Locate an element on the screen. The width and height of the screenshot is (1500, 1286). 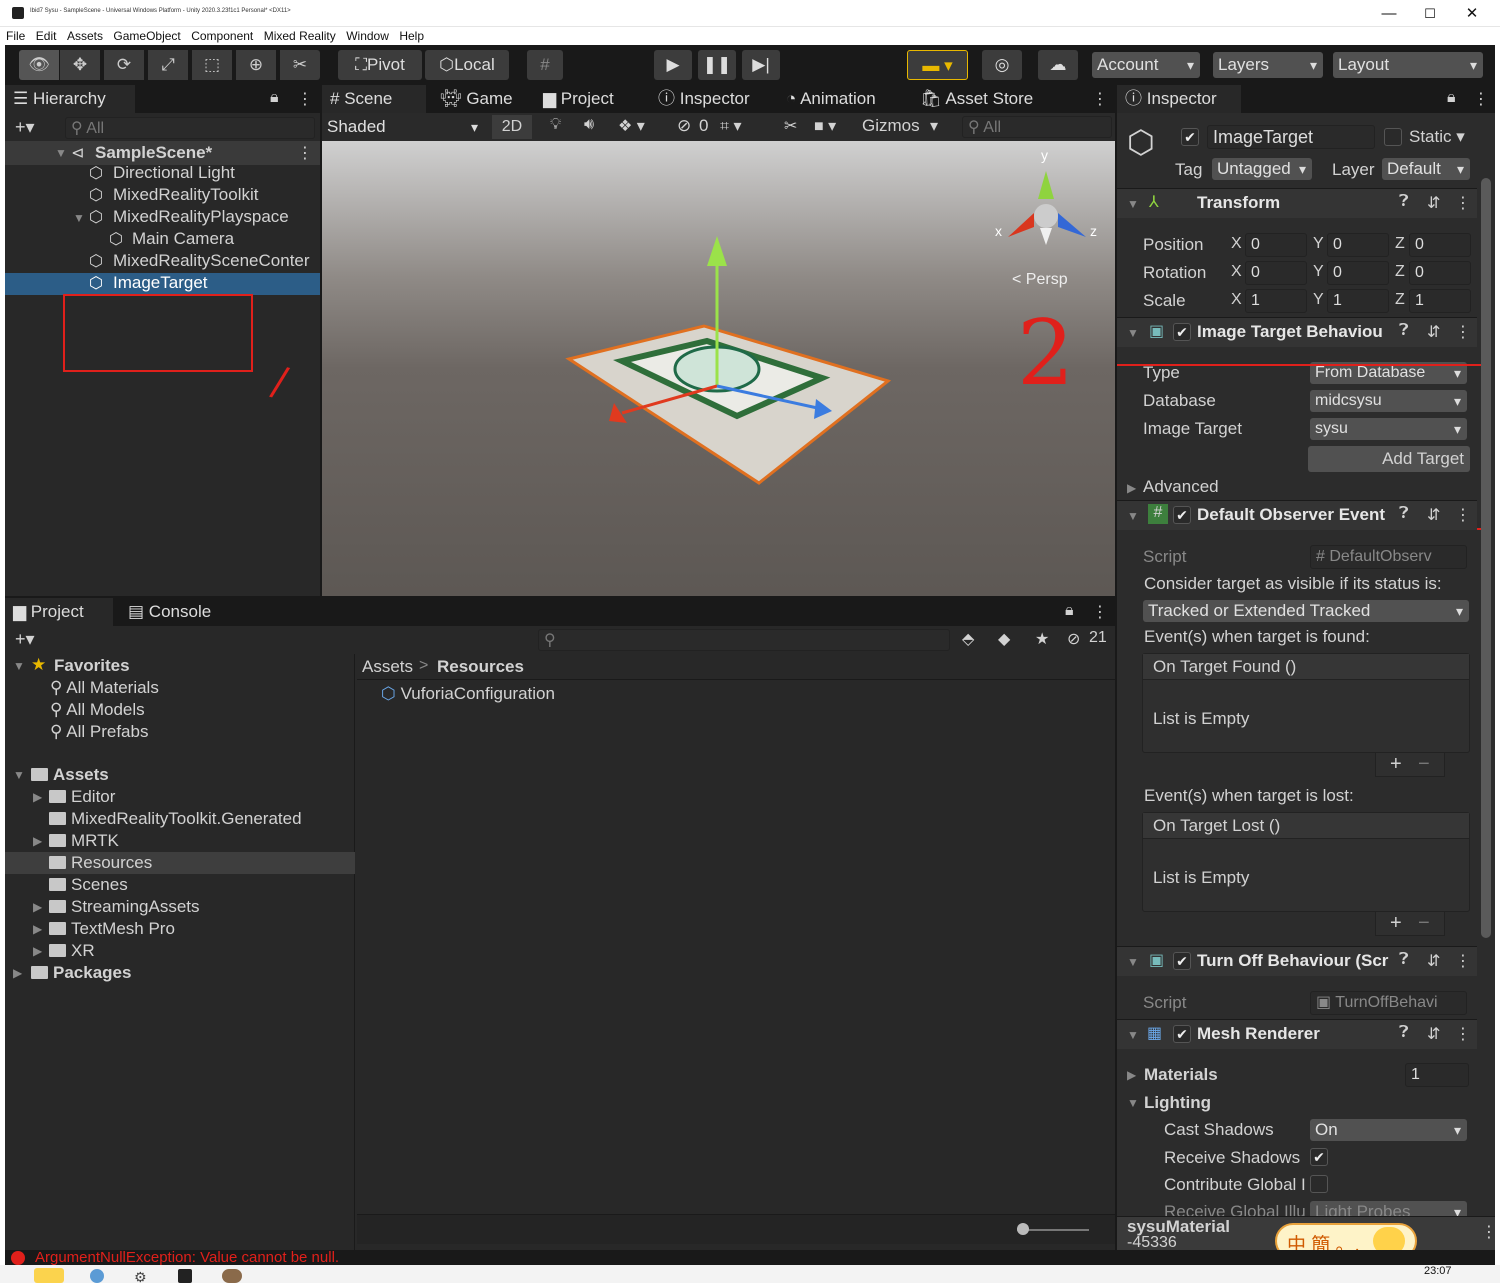
tree-item-assets: Assets is located at coordinates (70, 775).